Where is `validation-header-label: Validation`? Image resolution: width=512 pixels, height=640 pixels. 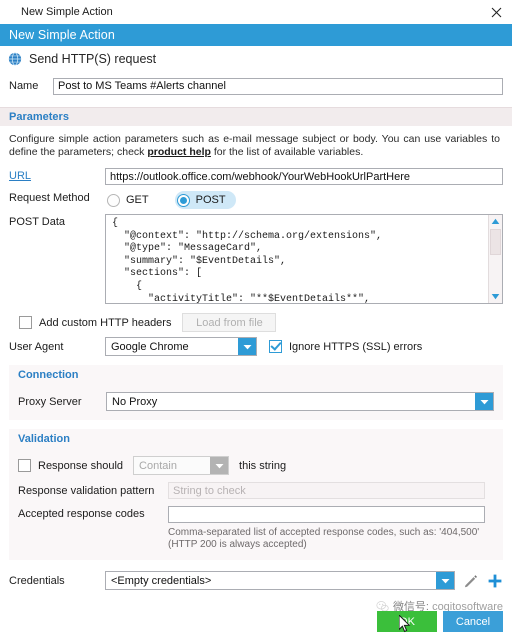
validation-header-label: Validation is located at coordinates (44, 438).